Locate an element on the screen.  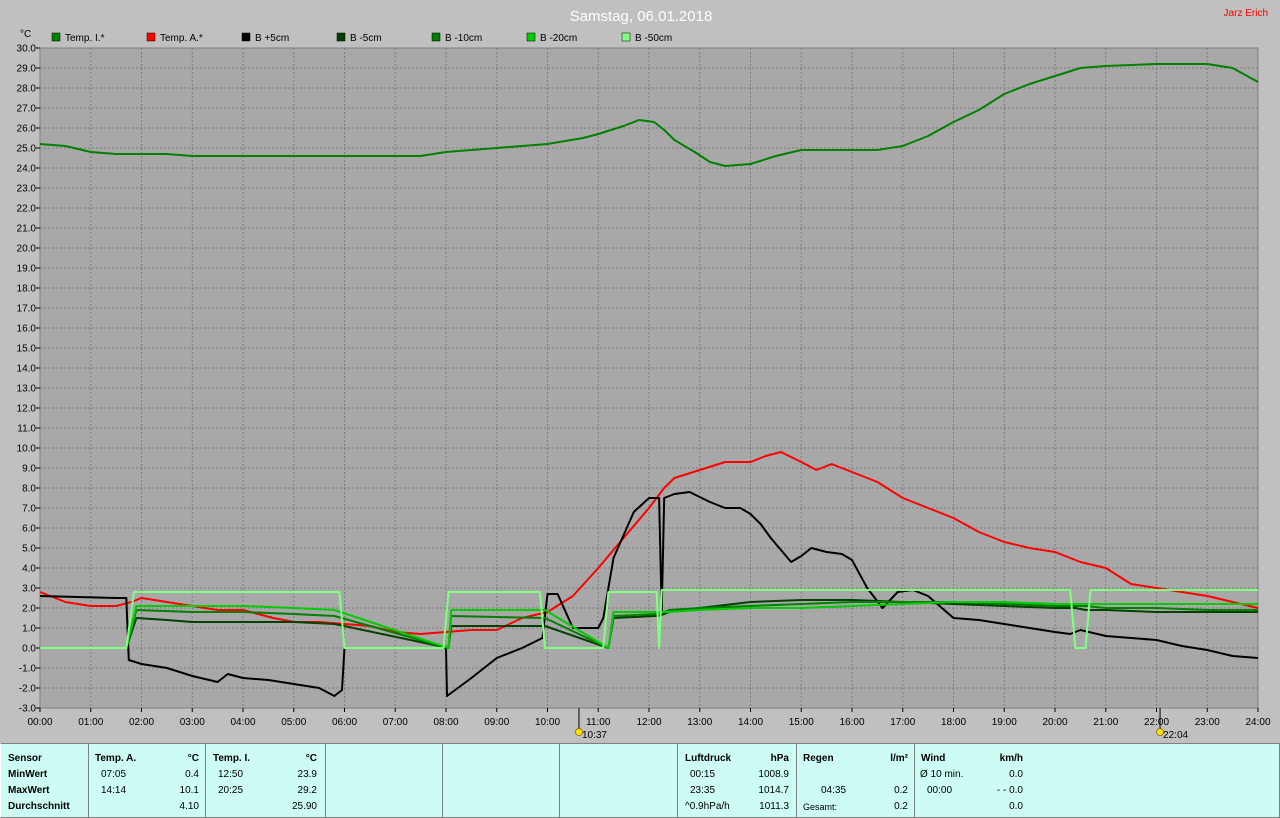
row-label-min: MinWert is located at coordinates (28, 774).